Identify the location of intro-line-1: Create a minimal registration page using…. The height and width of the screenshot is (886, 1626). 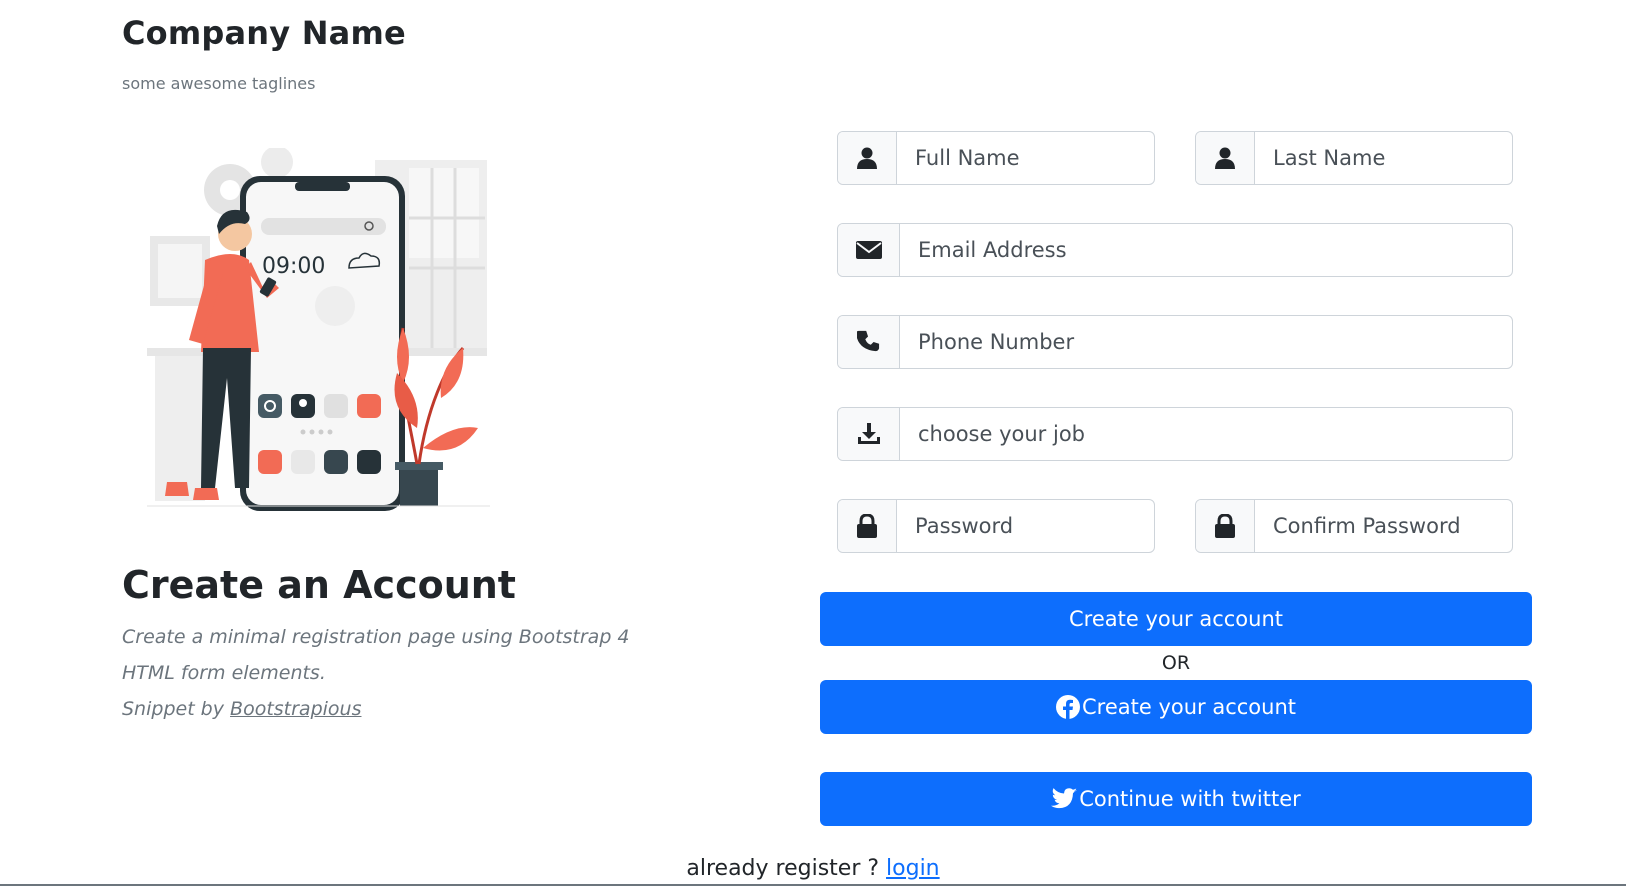
(376, 637).